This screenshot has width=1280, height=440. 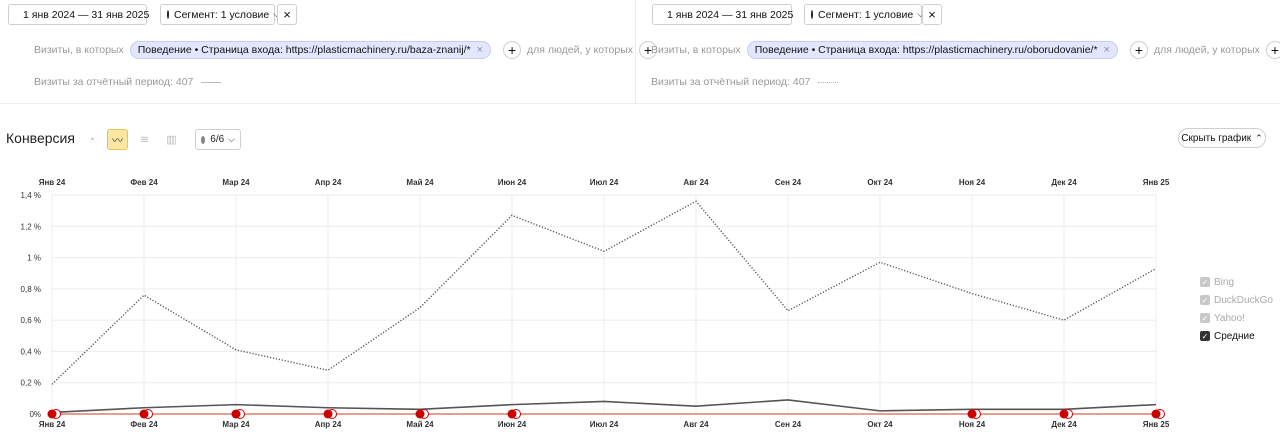 I want to click on notes-dropdown: 6/6 ⌵, so click(x=218, y=139).